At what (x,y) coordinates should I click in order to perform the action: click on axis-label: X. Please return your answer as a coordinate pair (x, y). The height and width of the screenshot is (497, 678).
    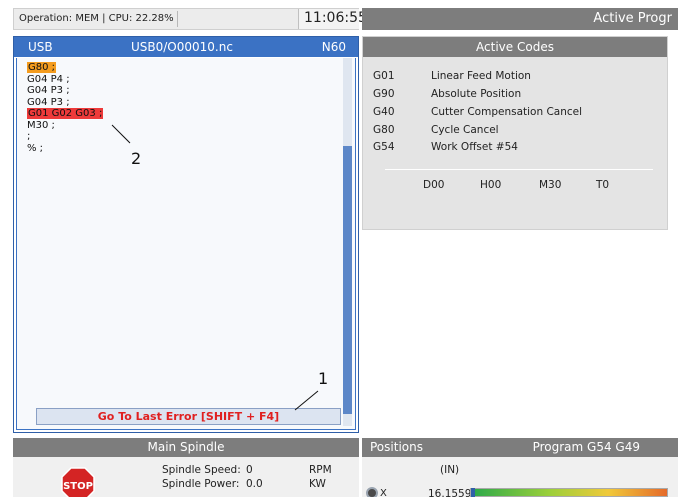
    Looking at the image, I should click on (383, 492).